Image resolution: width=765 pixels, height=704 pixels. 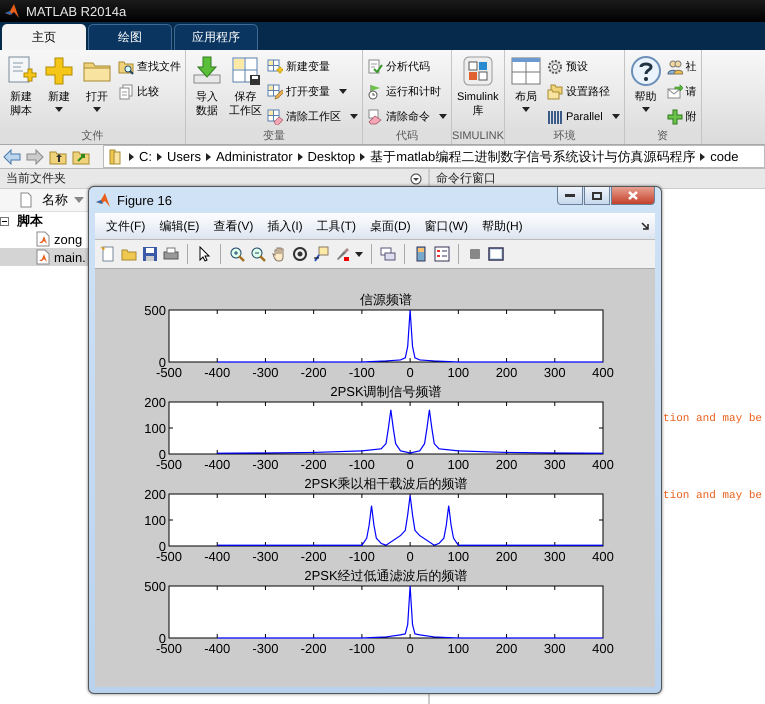 I want to click on window-title: Figure 16, so click(x=144, y=200).